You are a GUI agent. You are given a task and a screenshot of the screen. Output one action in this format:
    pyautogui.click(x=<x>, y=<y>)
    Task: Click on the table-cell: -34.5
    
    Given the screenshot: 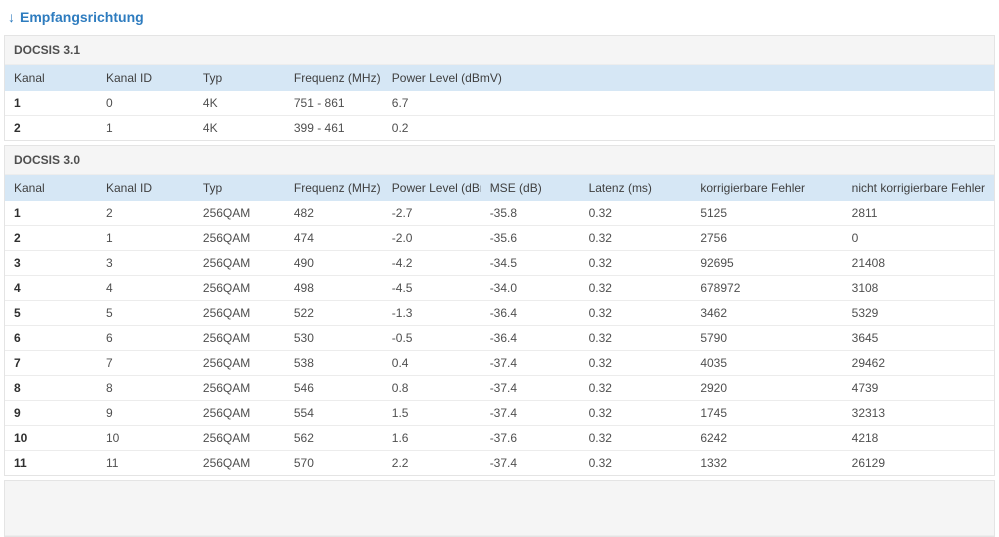 What is the action you would take?
    pyautogui.click(x=530, y=263)
    